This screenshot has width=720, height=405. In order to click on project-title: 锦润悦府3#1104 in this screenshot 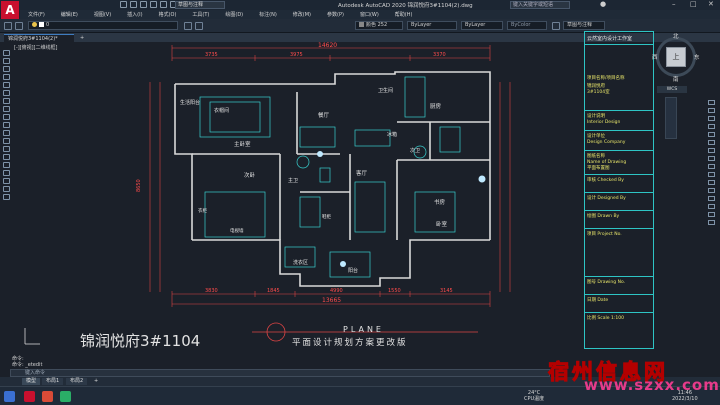, I will do `click(140, 341)`.